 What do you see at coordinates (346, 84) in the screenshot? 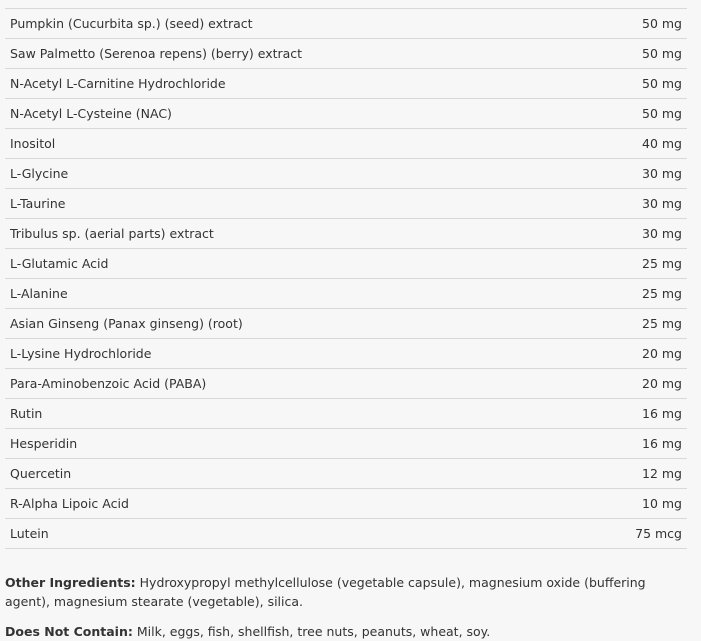
I see `table-row: N-Acetyl L-Carnitine Hydrochloride 50 mg` at bounding box center [346, 84].